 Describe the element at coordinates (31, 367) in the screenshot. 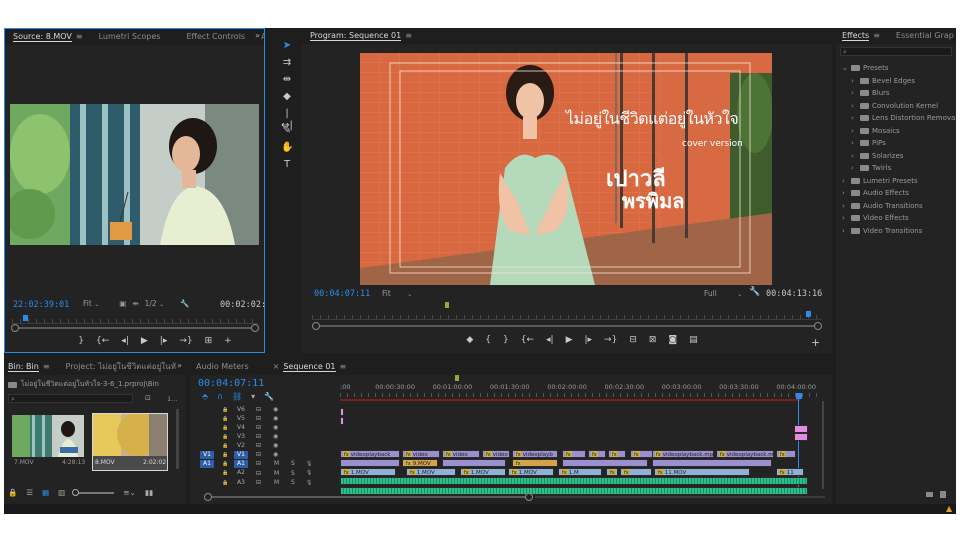

I see `tab-bin: Bin: Bin ≡` at that location.